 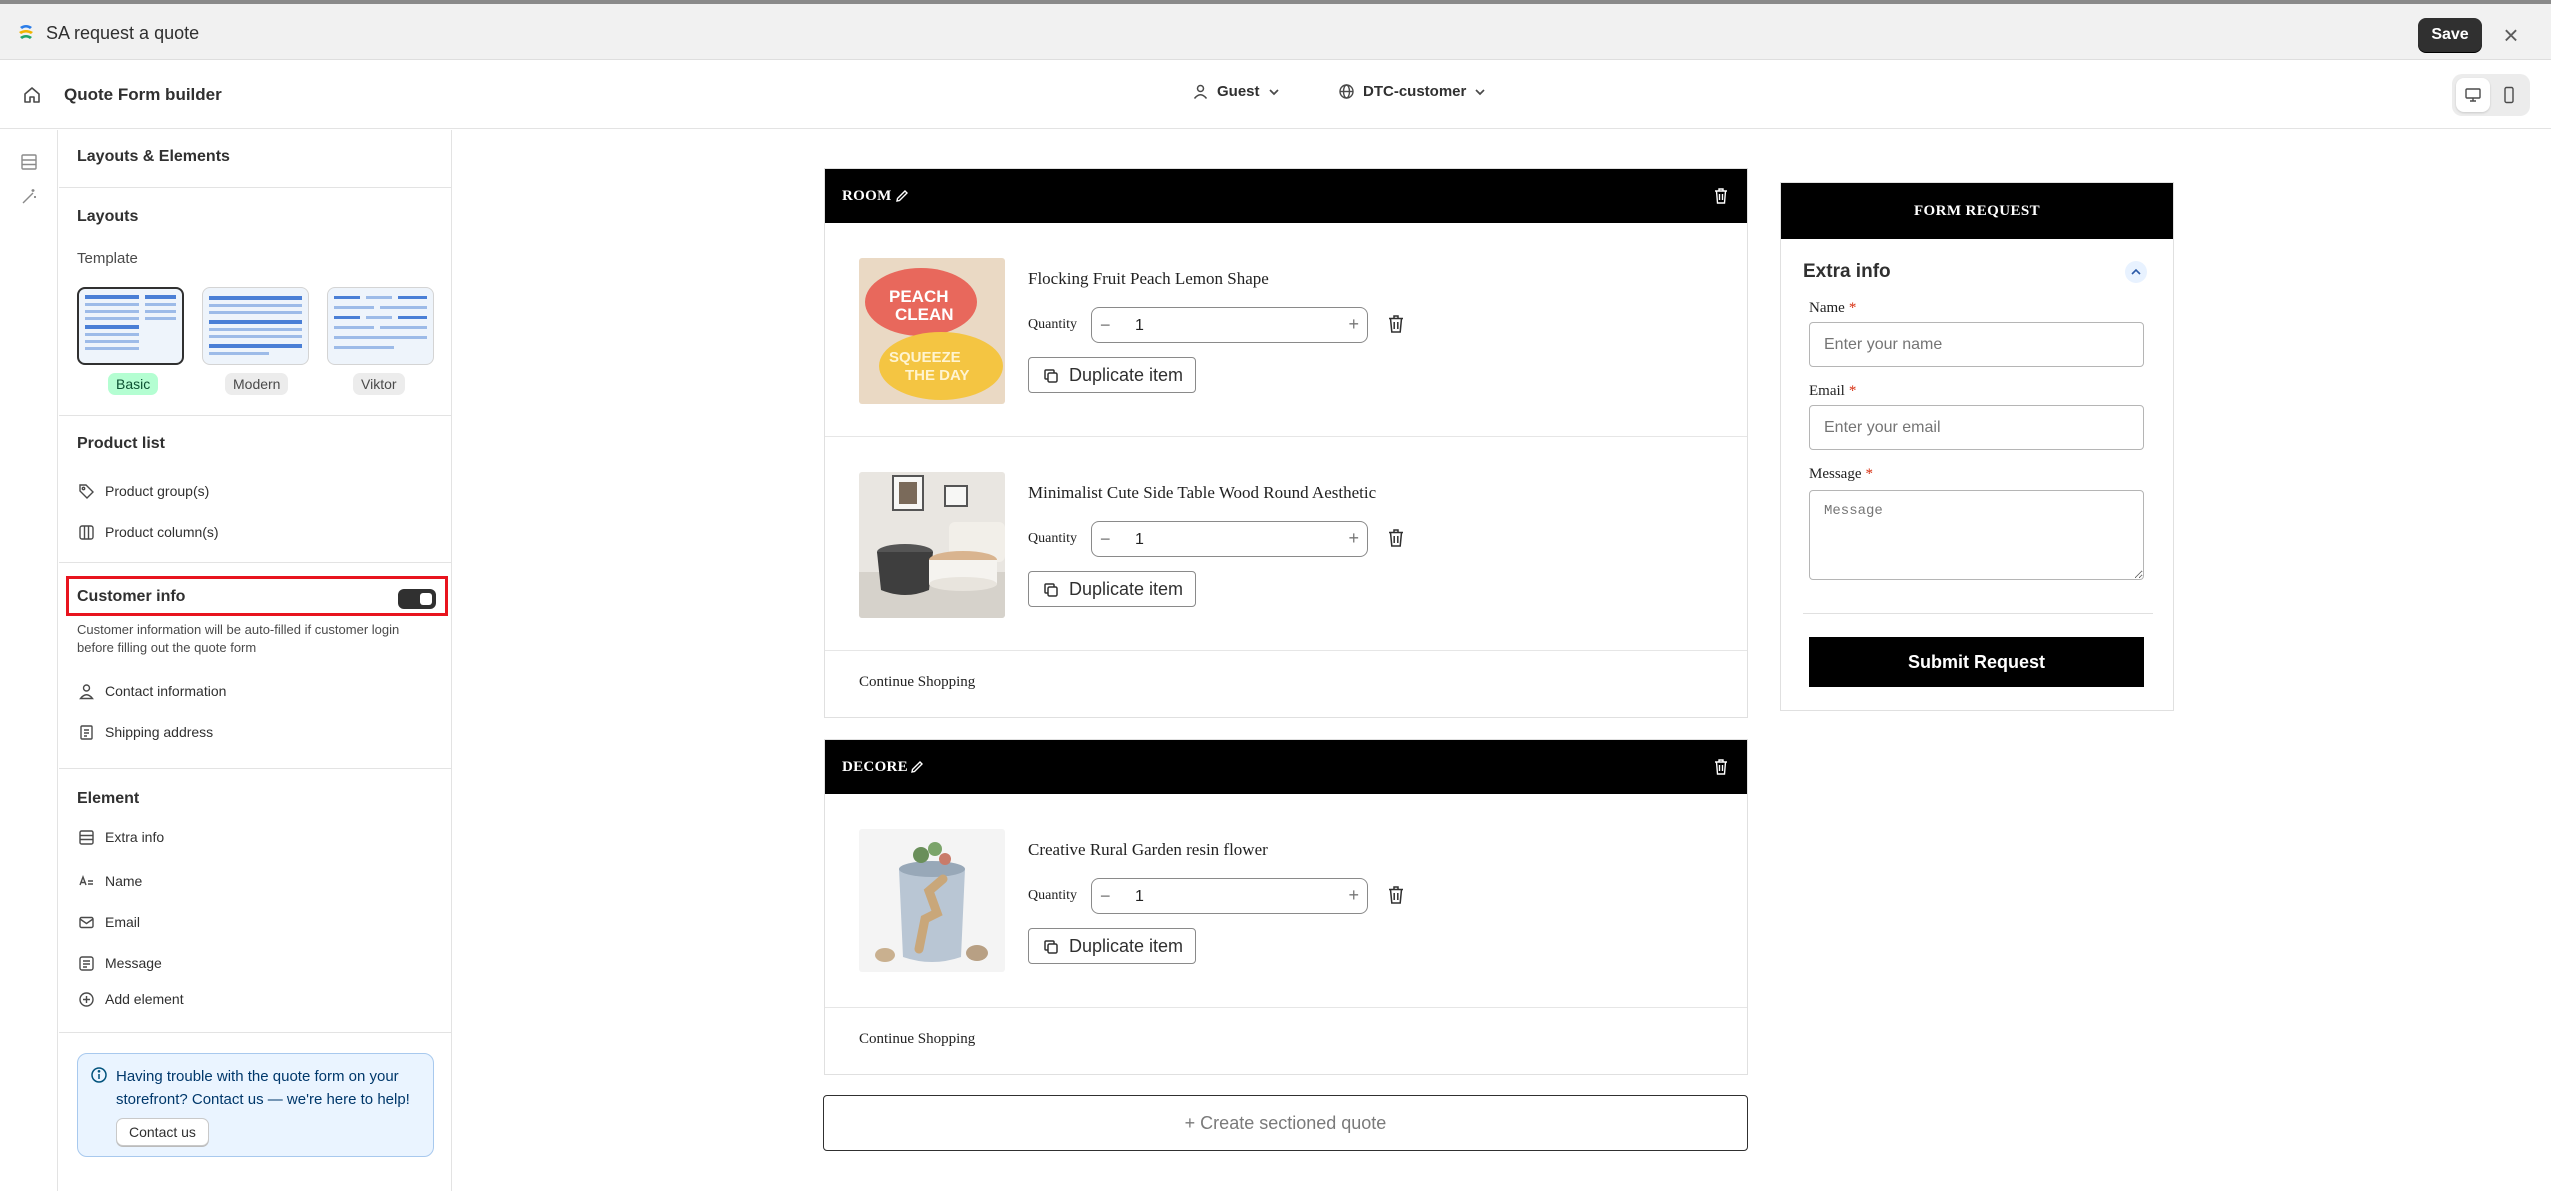 What do you see at coordinates (86, 491) in the screenshot?
I see `tag-icon` at bounding box center [86, 491].